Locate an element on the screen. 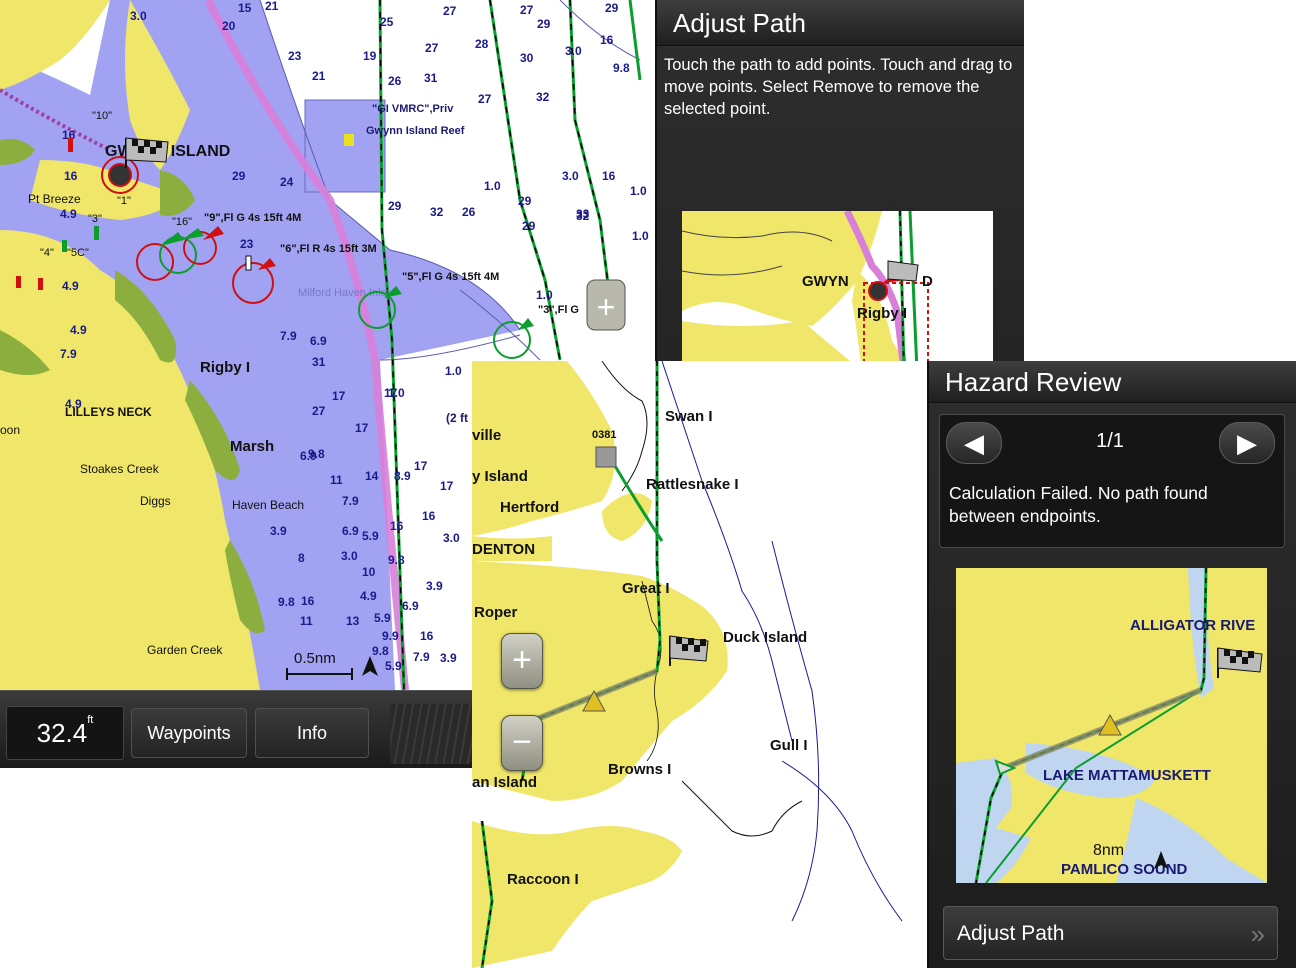 Image resolution: width=1296 pixels, height=968 pixels. marker-icon is located at coordinates (606, 457).